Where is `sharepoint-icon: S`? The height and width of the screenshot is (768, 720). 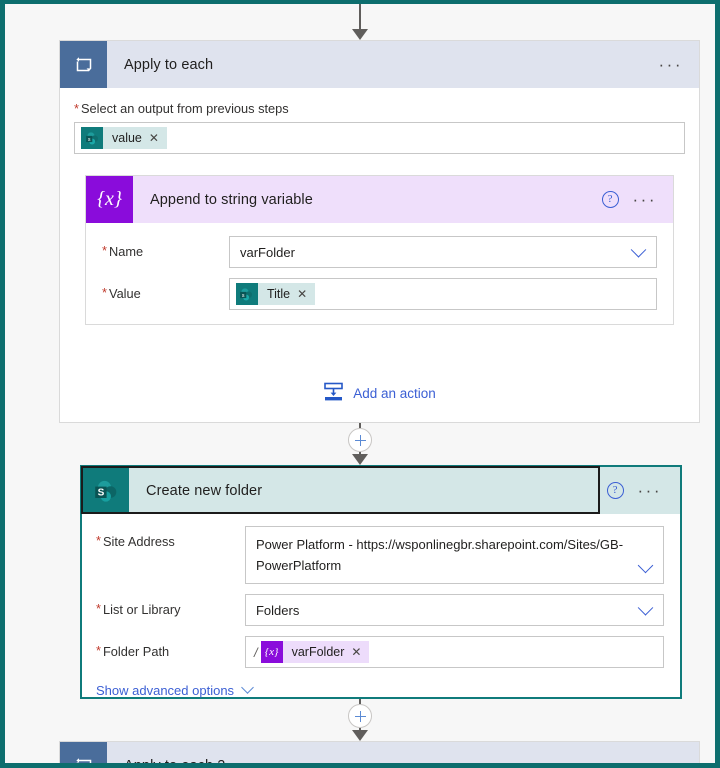 sharepoint-icon: S is located at coordinates (105, 490).